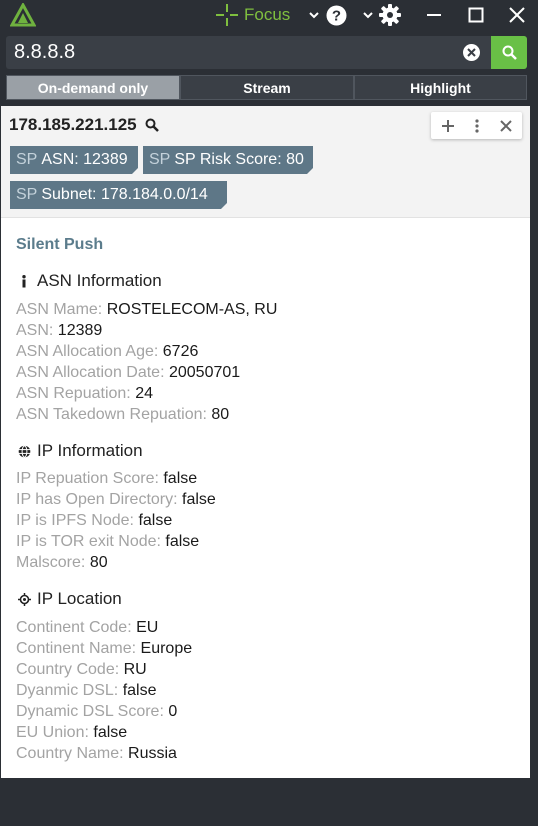 The width and height of the screenshot is (538, 826). I want to click on field-row: ASN Mame: ROSTELECOM-AS, RU, so click(146, 309).